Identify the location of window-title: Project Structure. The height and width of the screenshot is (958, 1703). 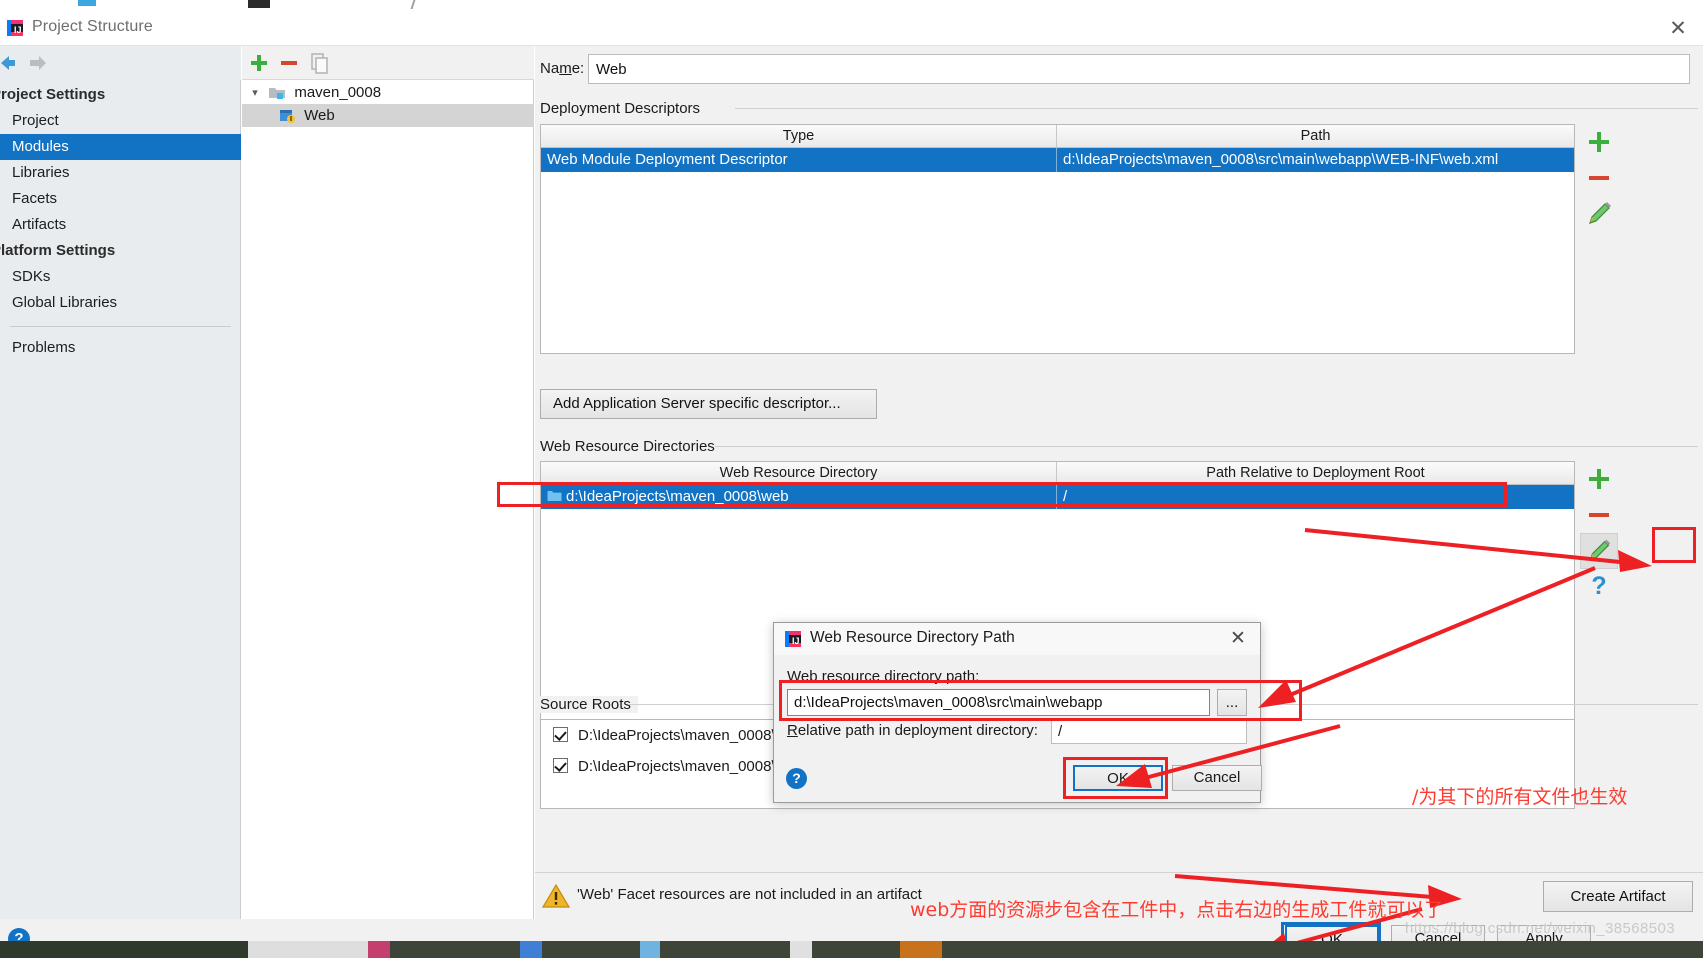
(92, 26).